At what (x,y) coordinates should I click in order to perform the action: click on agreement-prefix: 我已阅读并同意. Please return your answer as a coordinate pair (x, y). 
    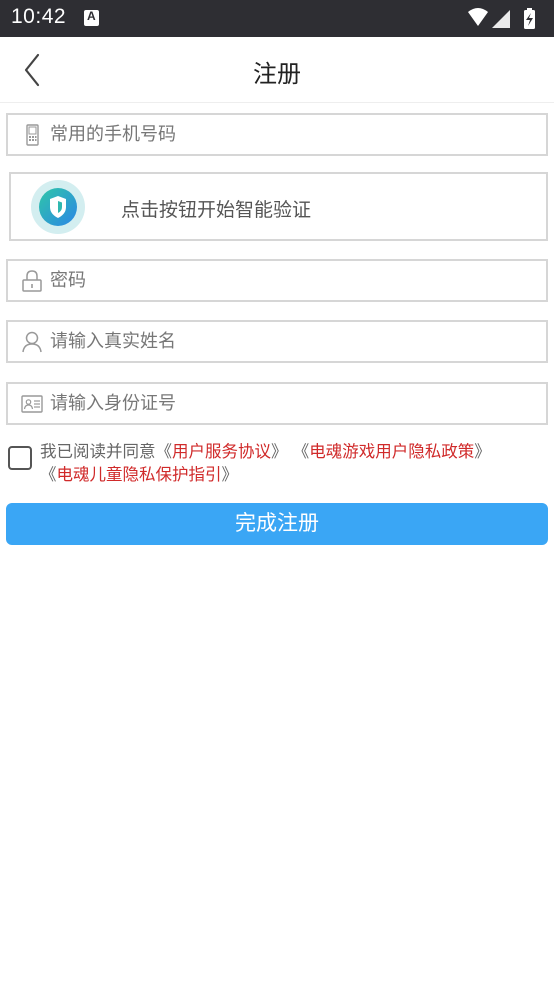
    Looking at the image, I should click on (98, 451).